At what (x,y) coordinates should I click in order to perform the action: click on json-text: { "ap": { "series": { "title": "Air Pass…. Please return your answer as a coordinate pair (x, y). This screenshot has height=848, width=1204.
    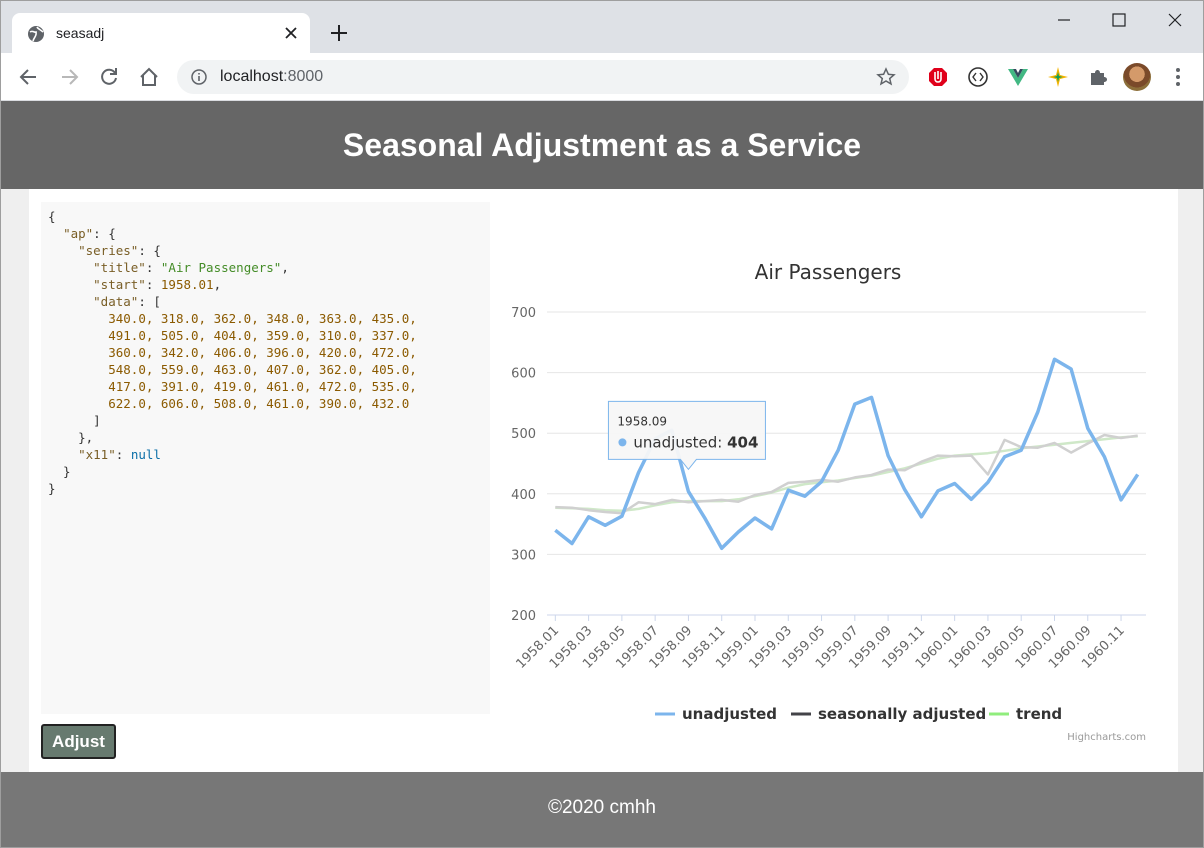
    Looking at the image, I should click on (232, 352).